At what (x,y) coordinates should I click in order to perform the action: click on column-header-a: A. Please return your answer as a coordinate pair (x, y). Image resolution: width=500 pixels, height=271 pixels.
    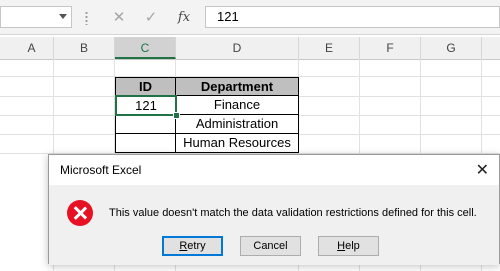
    Looking at the image, I should click on (32, 48).